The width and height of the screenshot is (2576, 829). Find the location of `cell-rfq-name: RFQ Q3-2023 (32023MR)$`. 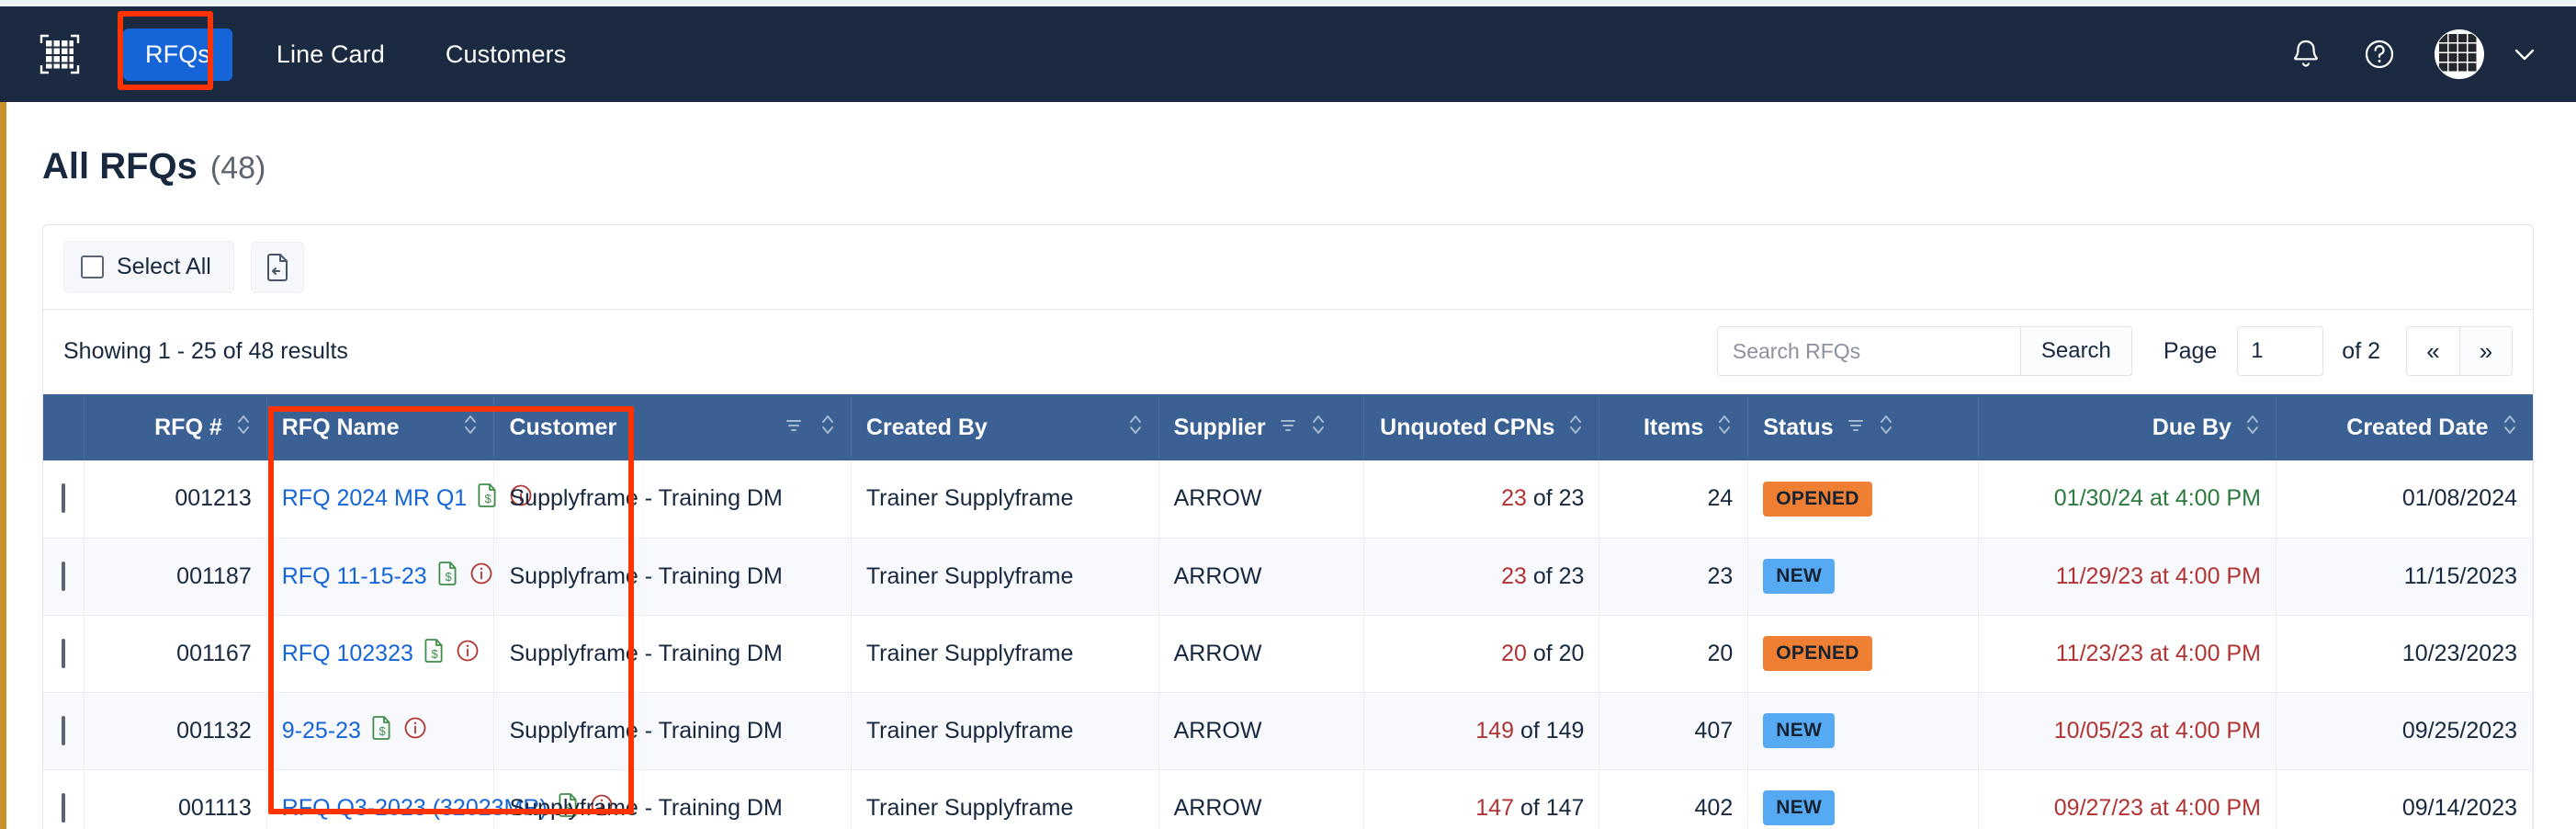

cell-rfq-name: RFQ Q3-2023 (32023MR)$ is located at coordinates (439, 799).